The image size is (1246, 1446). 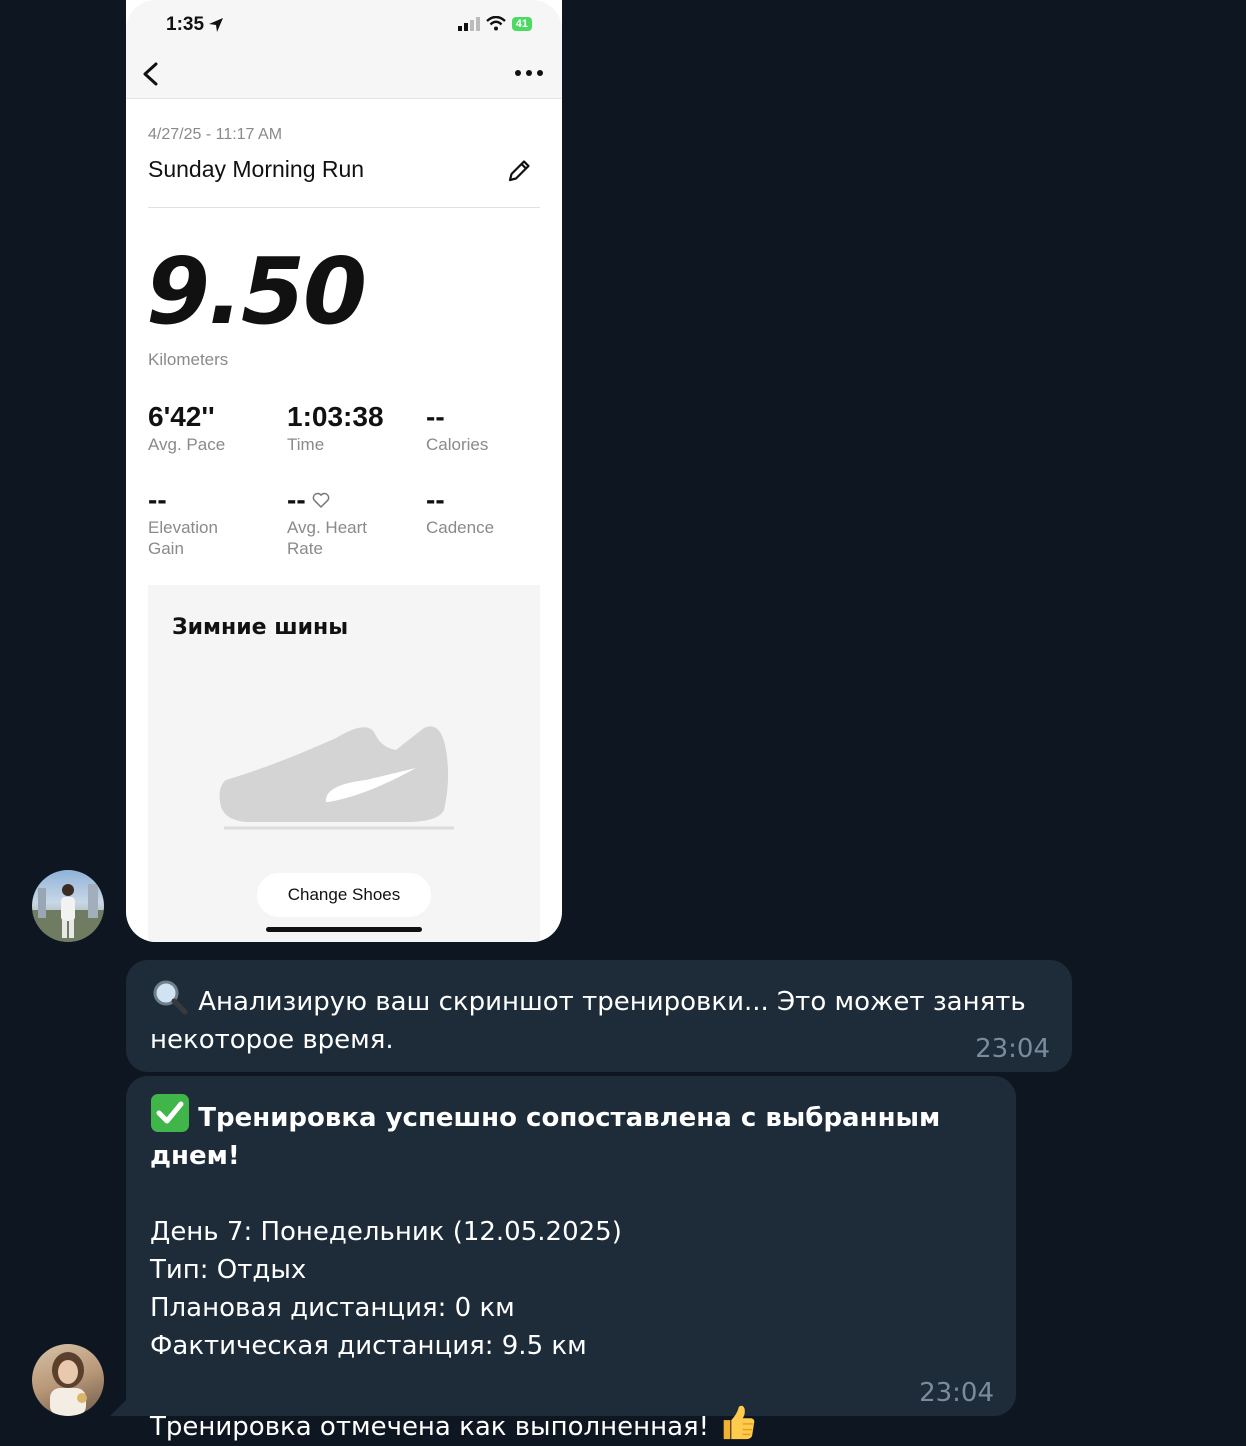 What do you see at coordinates (491, 427) in the screenshot?
I see `stat-calories: -- Calories` at bounding box center [491, 427].